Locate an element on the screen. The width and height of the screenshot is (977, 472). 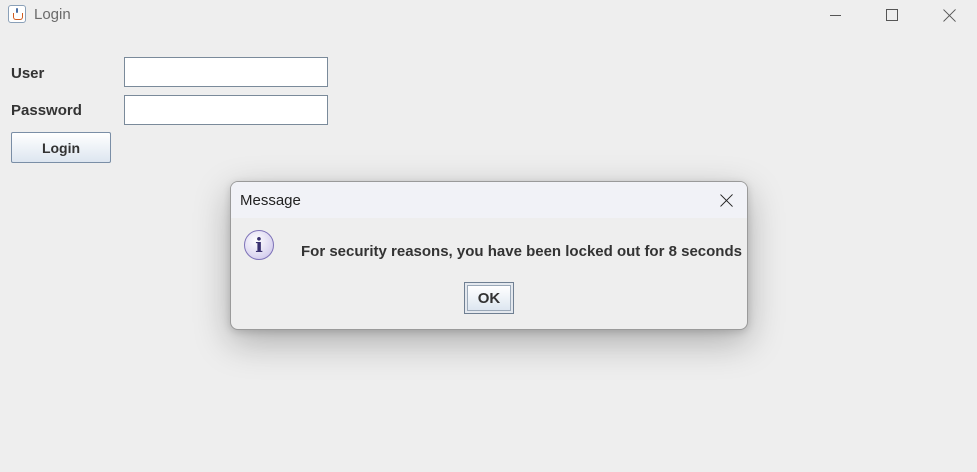
password-input is located at coordinates (226, 110).